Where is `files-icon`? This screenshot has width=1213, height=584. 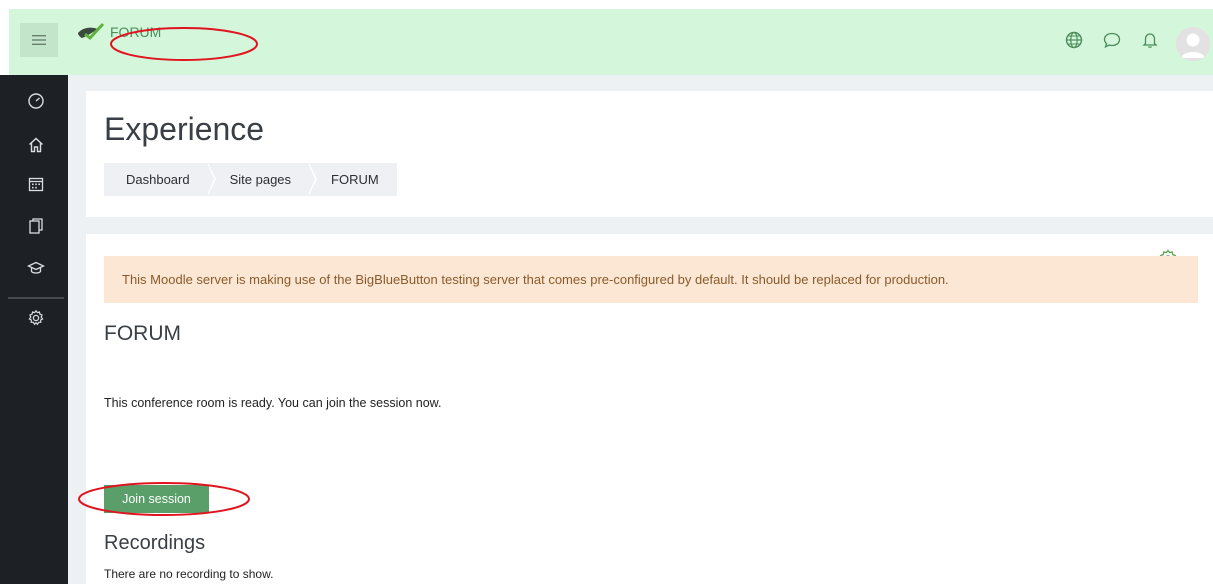 files-icon is located at coordinates (36, 226).